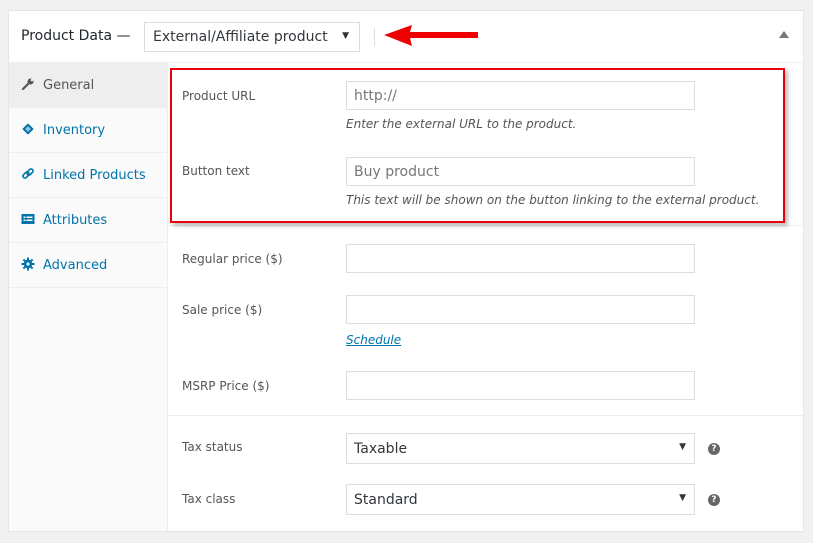 This screenshot has height=543, width=813. Describe the element at coordinates (219, 96) in the screenshot. I see `product-url-label: Product URL` at that location.